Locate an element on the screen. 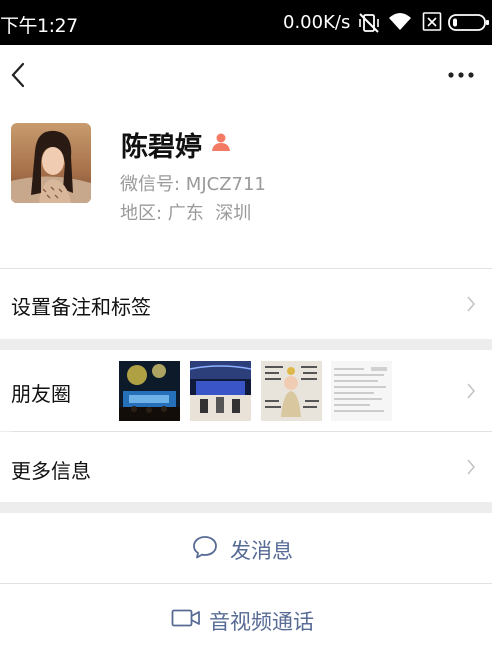 The height and width of the screenshot is (652, 492). mute-vibrate-icon is located at coordinates (369, 23).